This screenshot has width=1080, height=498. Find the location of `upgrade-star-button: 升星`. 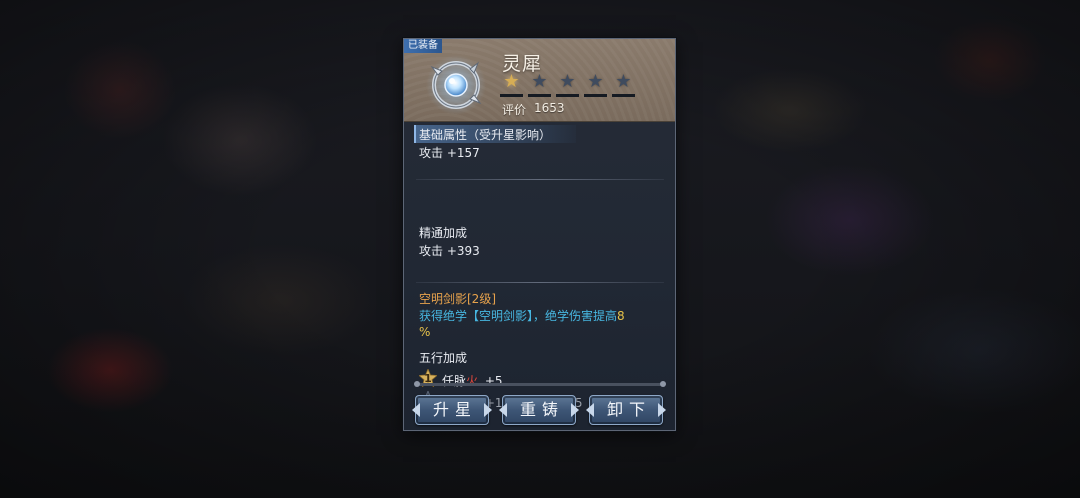

upgrade-star-button: 升星 is located at coordinates (452, 410).